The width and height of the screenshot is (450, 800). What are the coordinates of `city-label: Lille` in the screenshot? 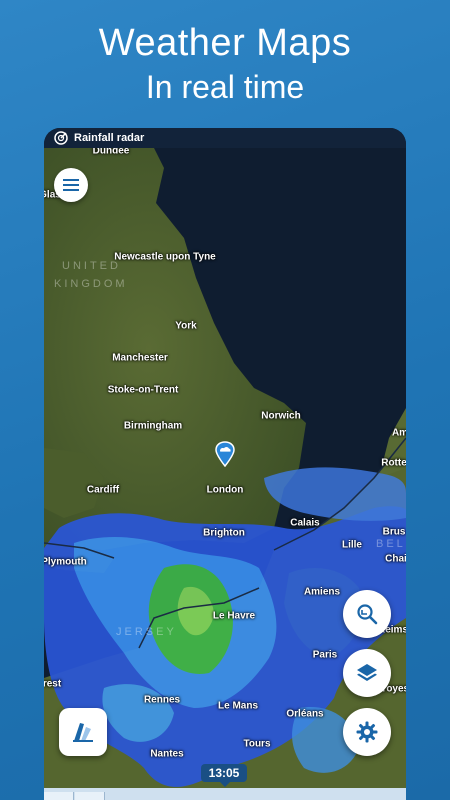 It's located at (352, 545).